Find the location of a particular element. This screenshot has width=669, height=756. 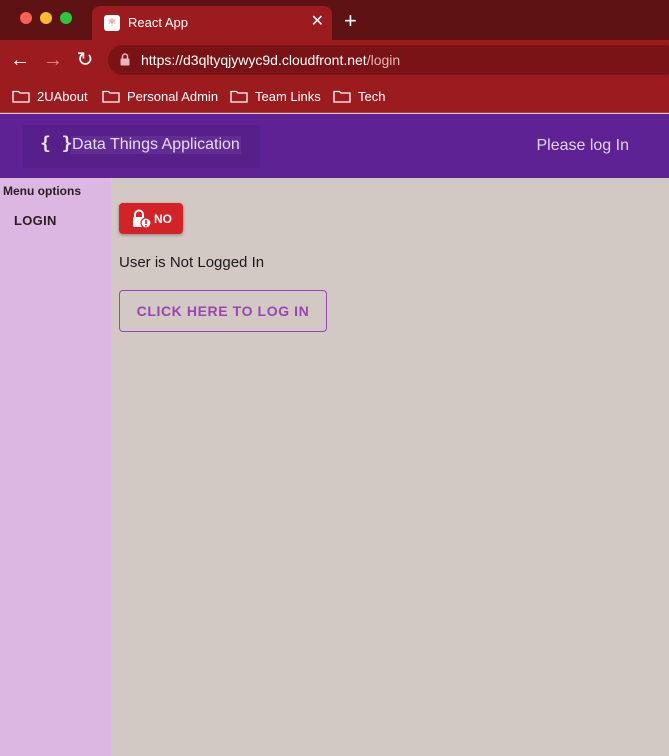

bookmark-tech: Tech is located at coordinates (359, 96).